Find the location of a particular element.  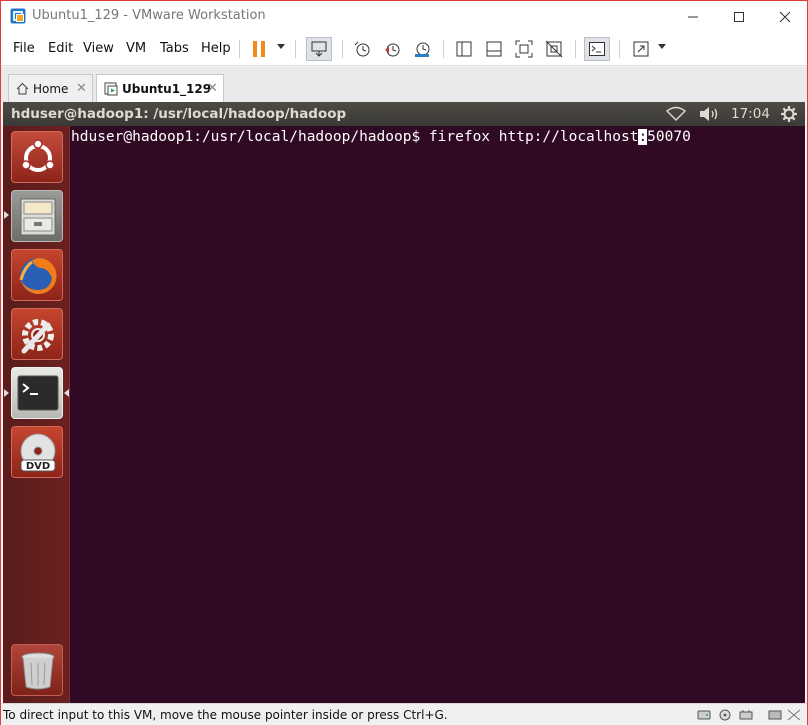

trash-icon is located at coordinates (38, 671).